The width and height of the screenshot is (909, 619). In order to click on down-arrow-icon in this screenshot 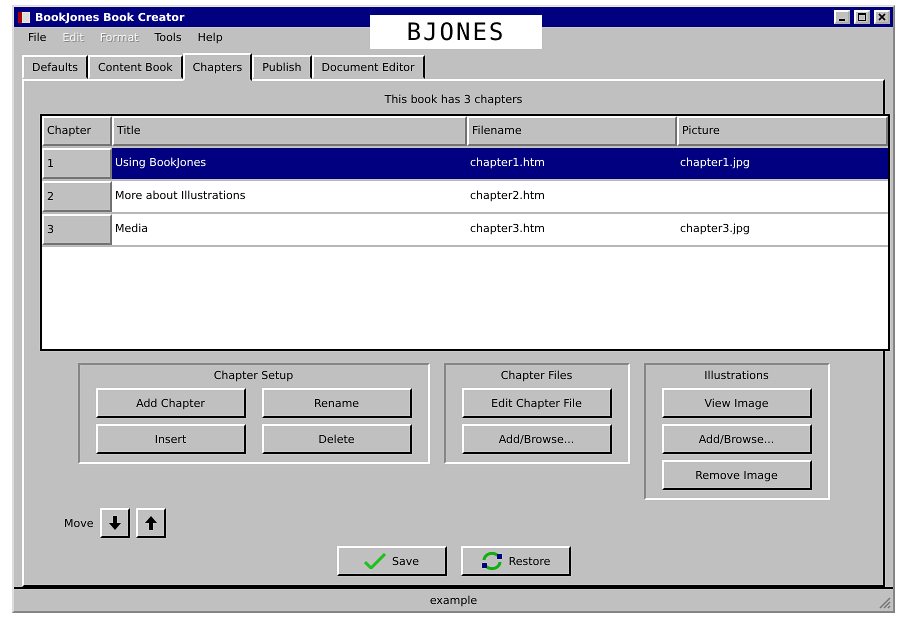, I will do `click(114, 523)`.